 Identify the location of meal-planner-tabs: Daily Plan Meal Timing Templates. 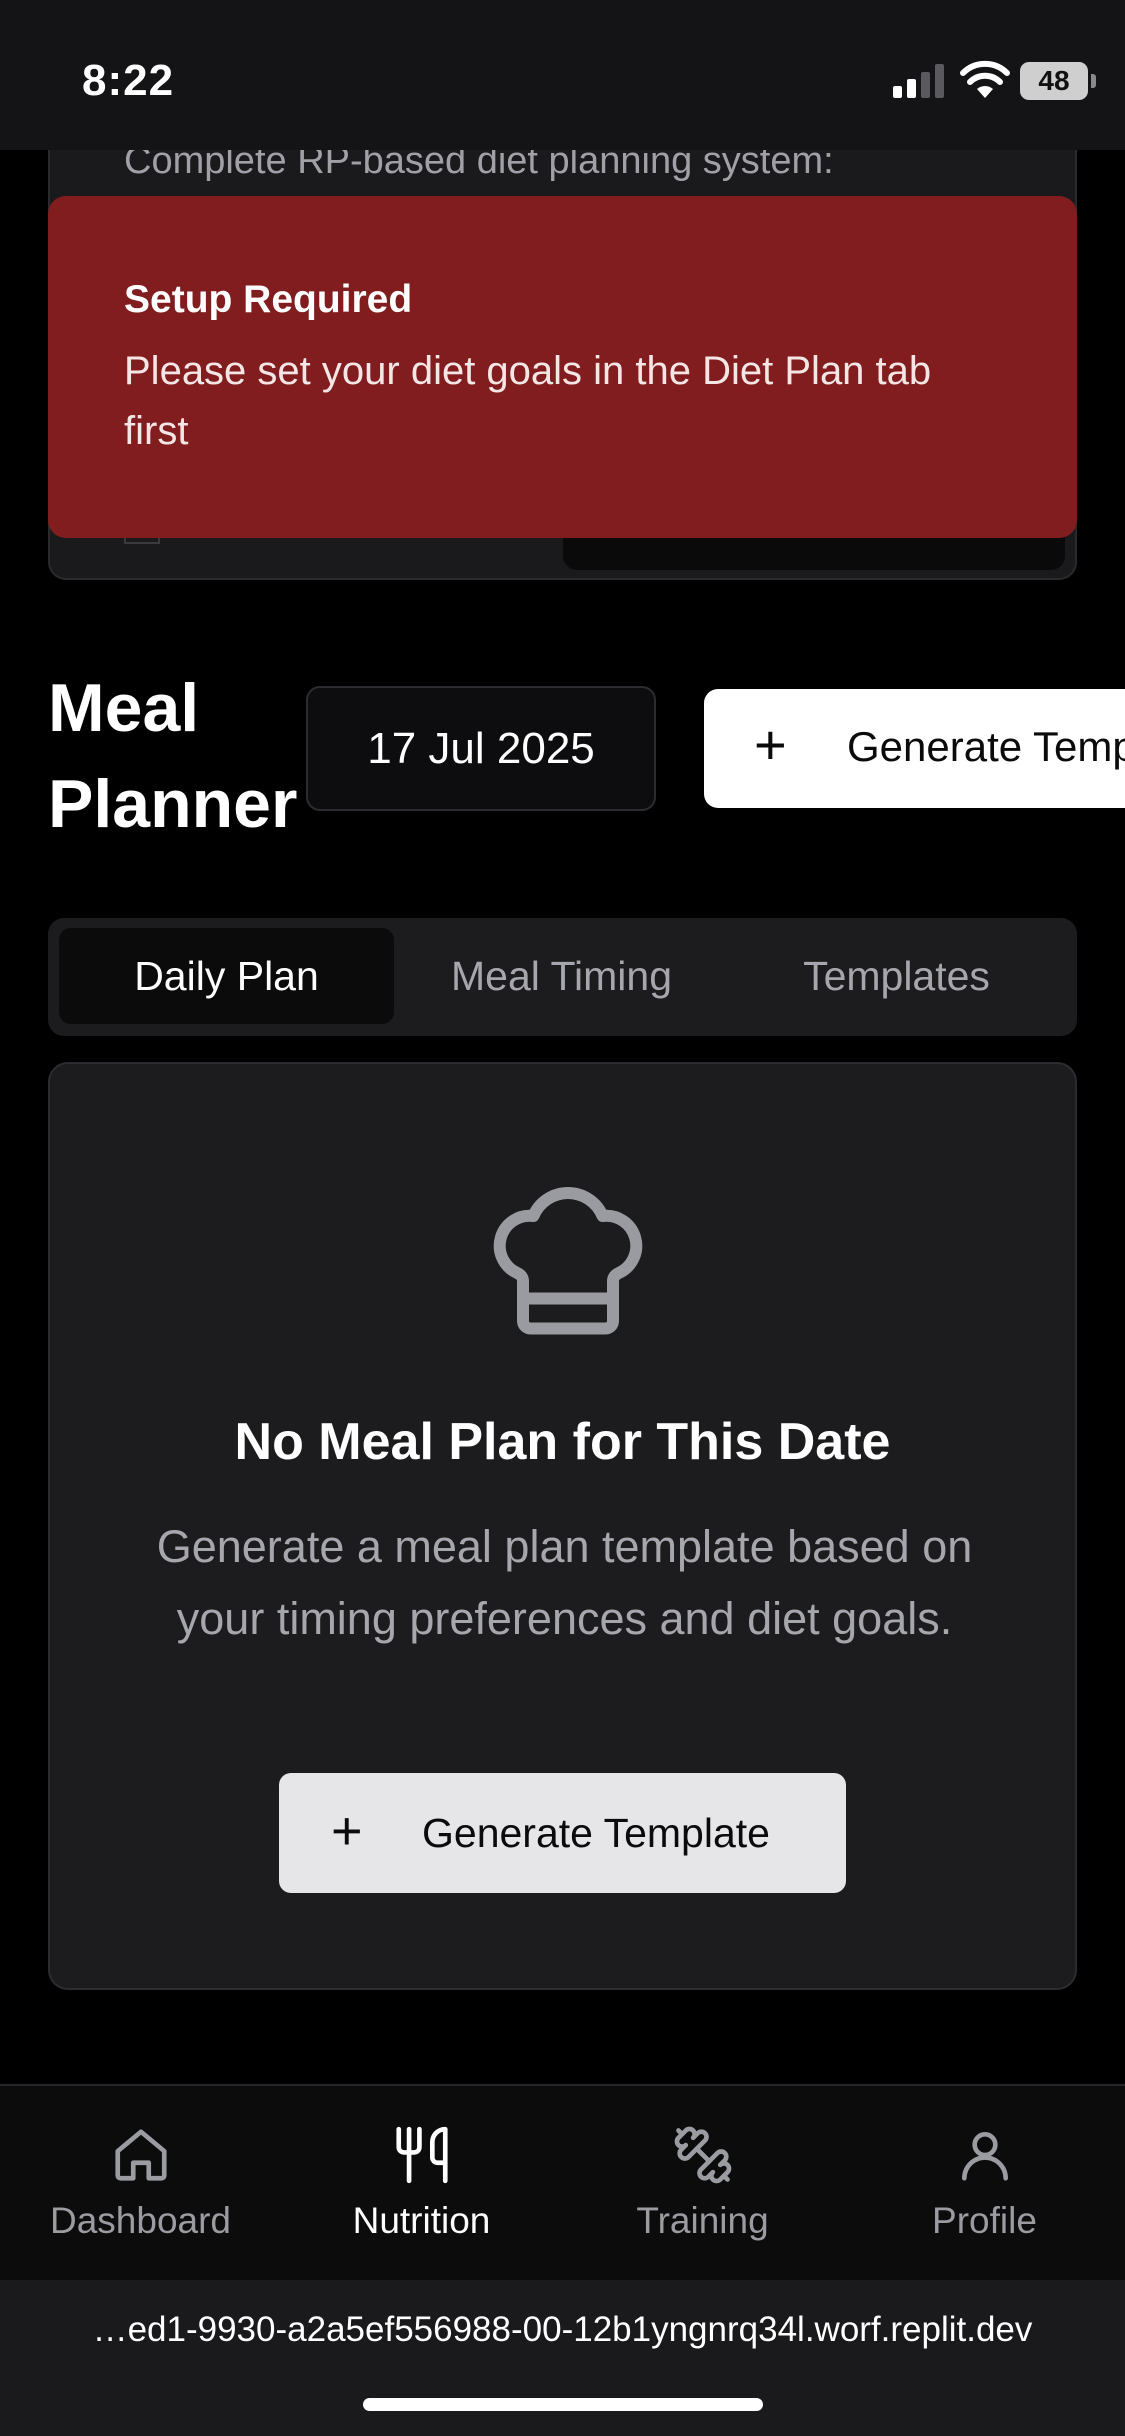
(562, 977).